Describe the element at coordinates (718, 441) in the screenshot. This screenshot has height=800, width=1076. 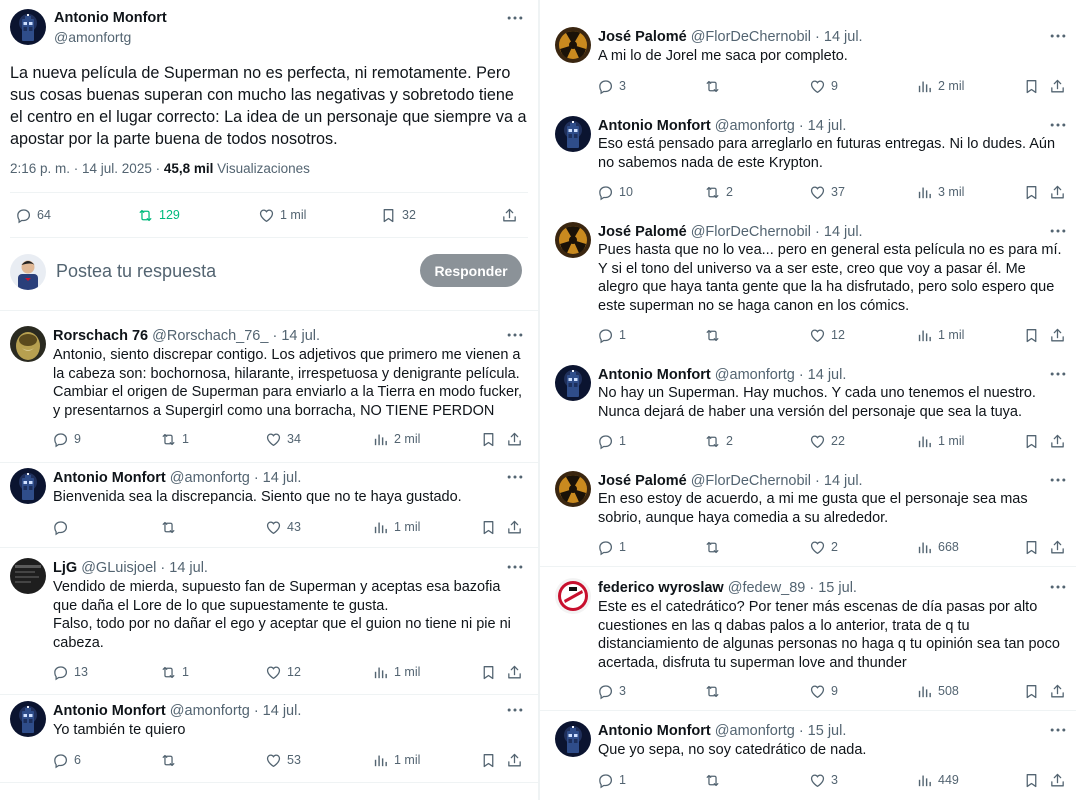
I see `retweet-button: 2` at that location.